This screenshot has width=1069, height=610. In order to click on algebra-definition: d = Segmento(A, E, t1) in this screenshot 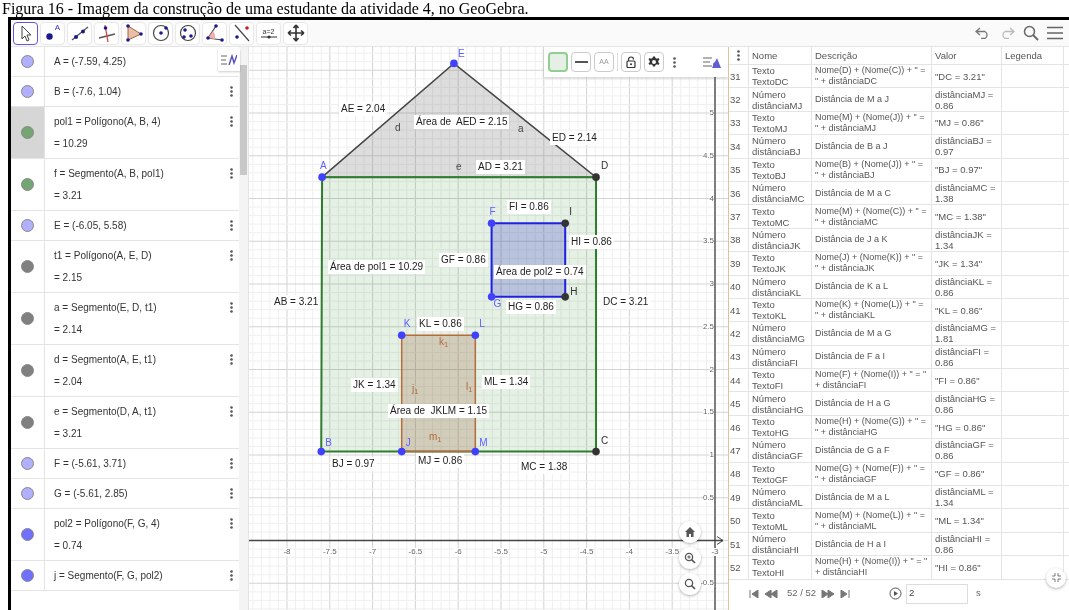, I will do `click(105, 359)`.